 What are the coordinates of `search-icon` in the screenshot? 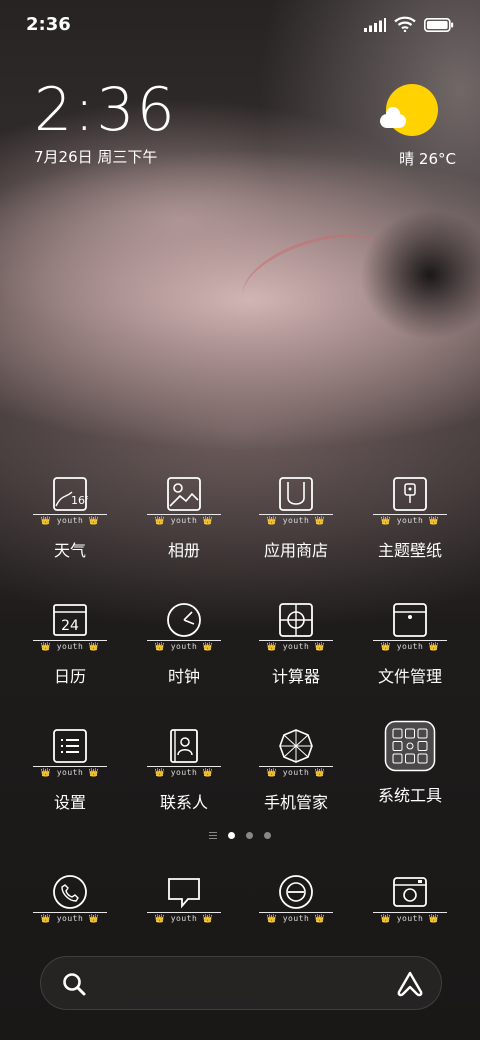 It's located at (74, 986).